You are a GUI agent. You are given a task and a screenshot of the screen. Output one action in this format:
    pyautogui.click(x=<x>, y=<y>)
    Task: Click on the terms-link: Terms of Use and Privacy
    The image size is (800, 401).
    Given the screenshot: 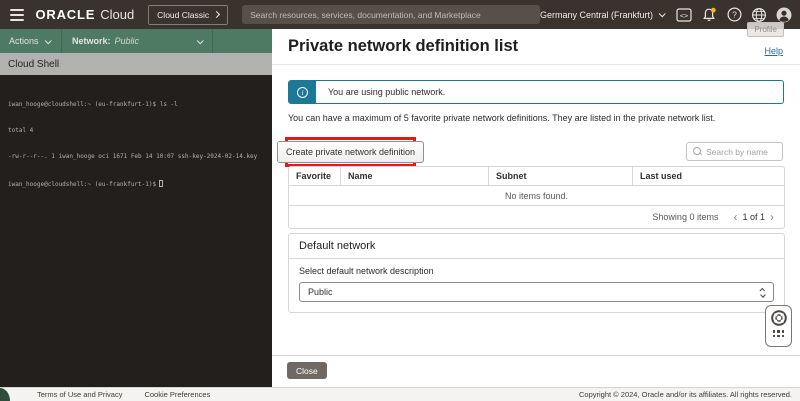 What is the action you would take?
    pyautogui.click(x=79, y=394)
    